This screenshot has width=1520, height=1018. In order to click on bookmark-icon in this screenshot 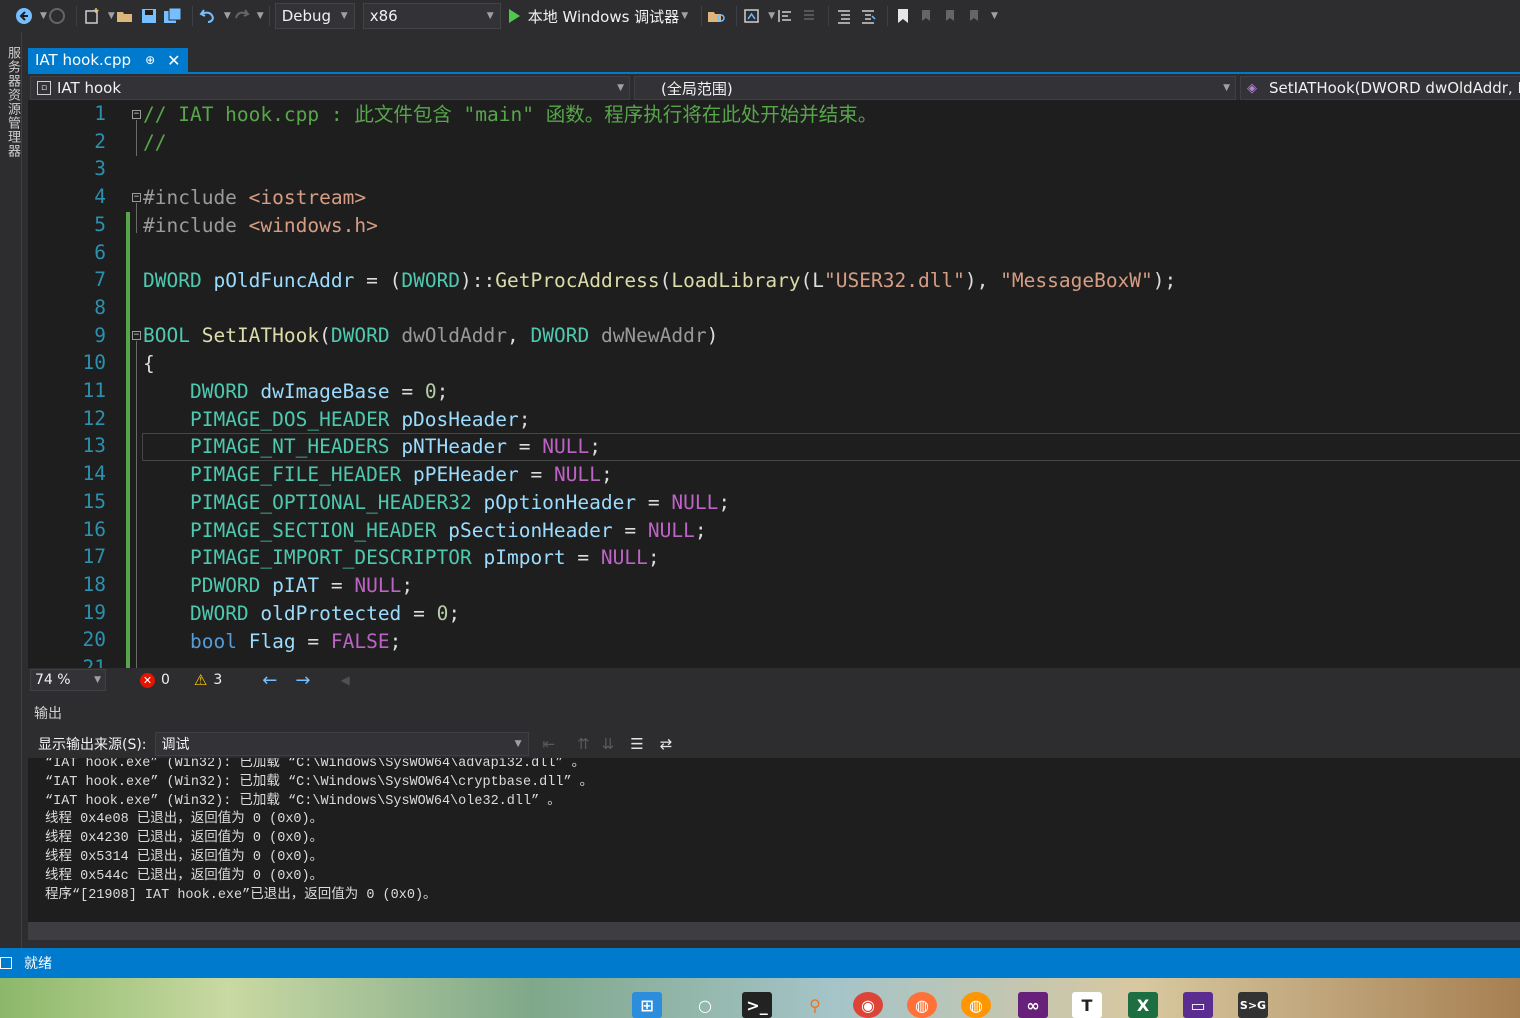, I will do `click(903, 16)`.